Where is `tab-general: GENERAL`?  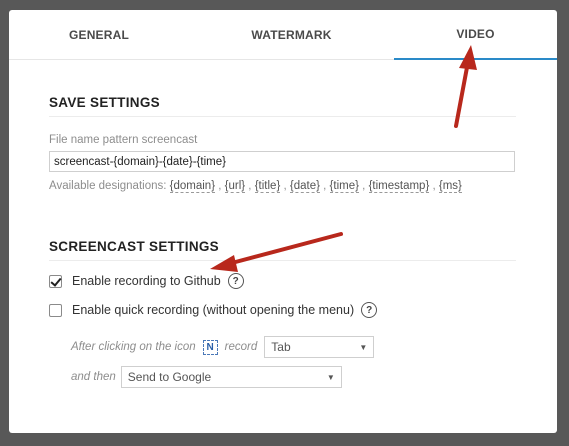 tab-general: GENERAL is located at coordinates (99, 35).